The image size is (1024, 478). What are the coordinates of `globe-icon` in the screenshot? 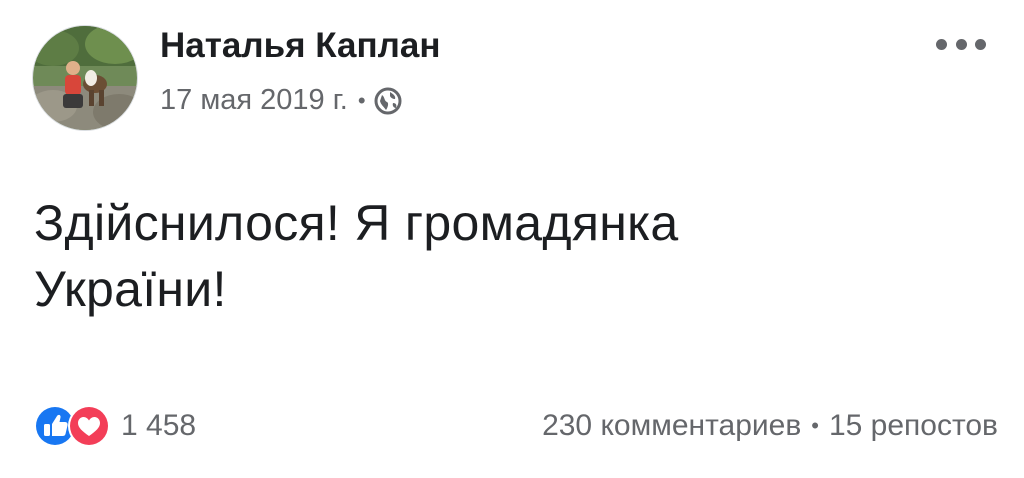 It's located at (388, 101).